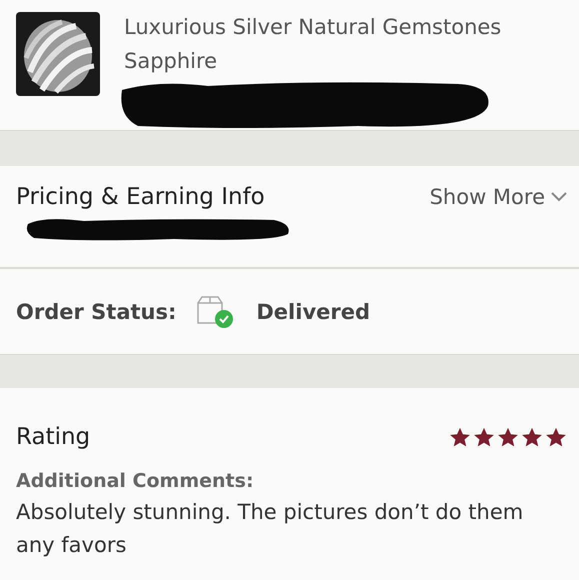 Image resolution: width=579 pixels, height=580 pixels. Describe the element at coordinates (498, 197) in the screenshot. I see `show-more-button: Show More` at that location.